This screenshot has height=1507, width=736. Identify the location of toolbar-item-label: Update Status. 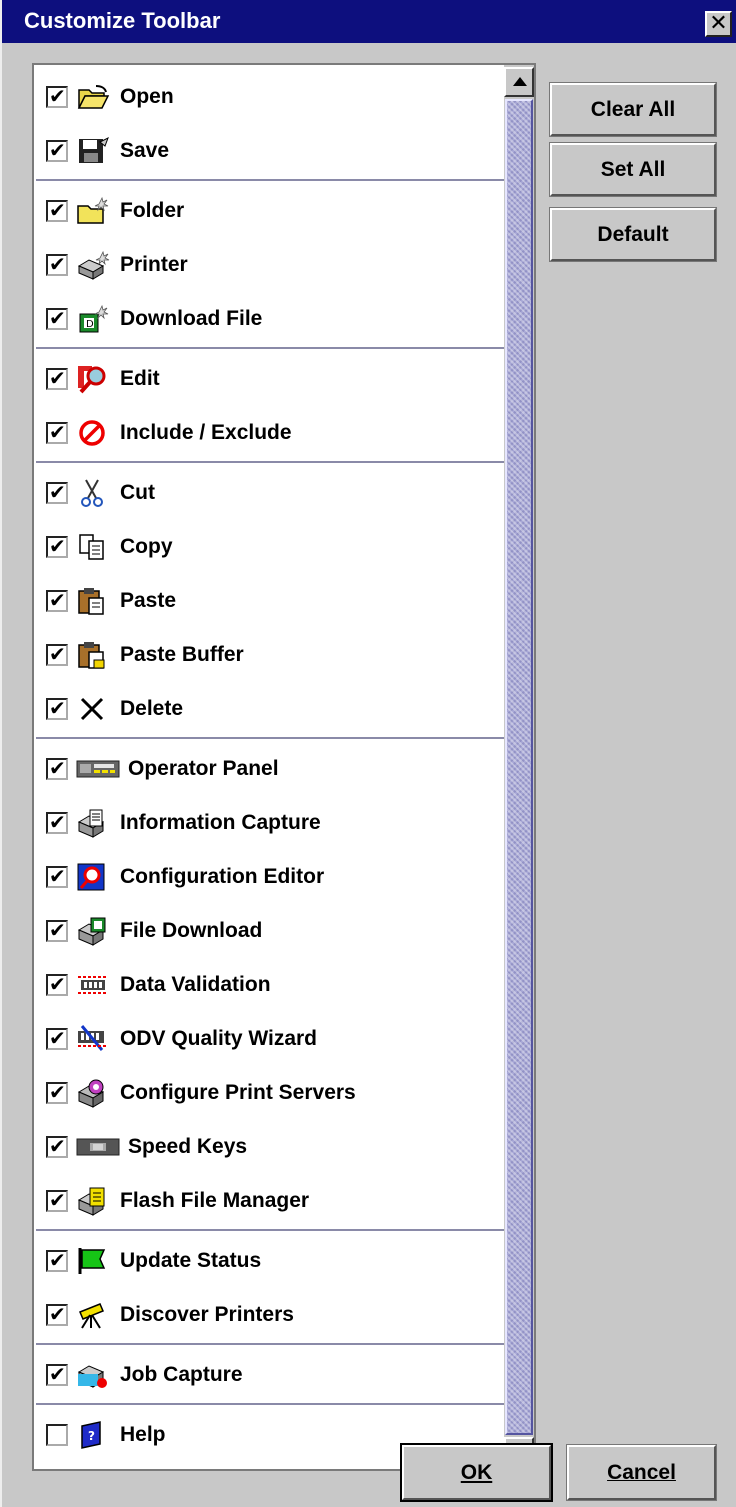
(191, 1260).